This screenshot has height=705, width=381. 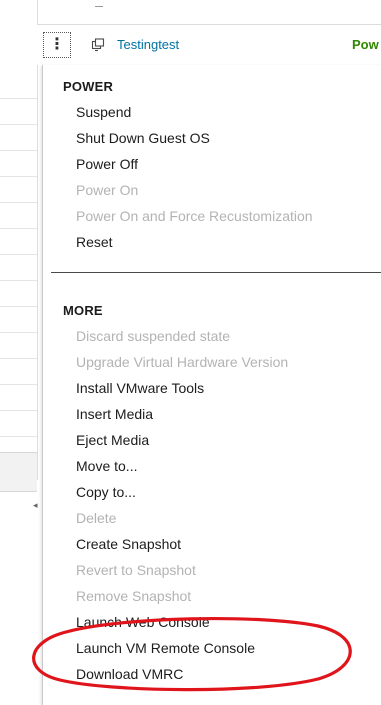 I want to click on menu-item-delete: Delete, so click(x=96, y=518).